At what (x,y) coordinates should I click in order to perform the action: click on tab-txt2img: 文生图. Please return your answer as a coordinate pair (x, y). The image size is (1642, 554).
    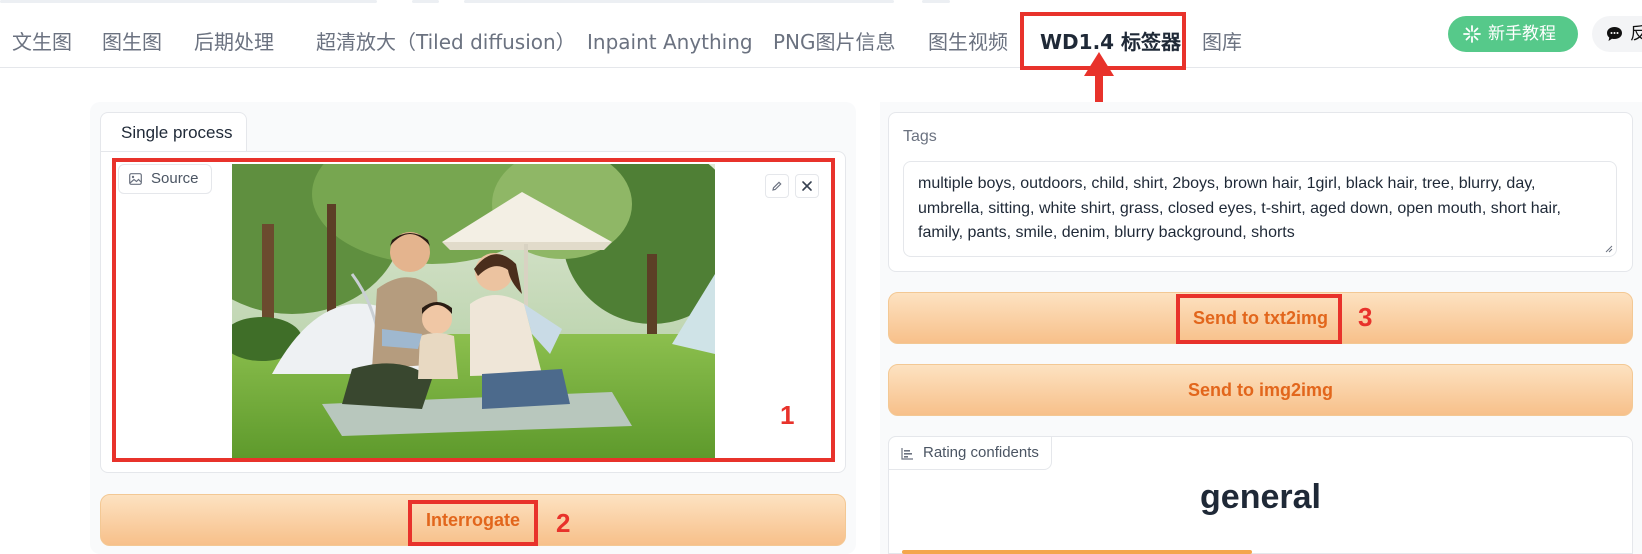
    Looking at the image, I should click on (42, 42).